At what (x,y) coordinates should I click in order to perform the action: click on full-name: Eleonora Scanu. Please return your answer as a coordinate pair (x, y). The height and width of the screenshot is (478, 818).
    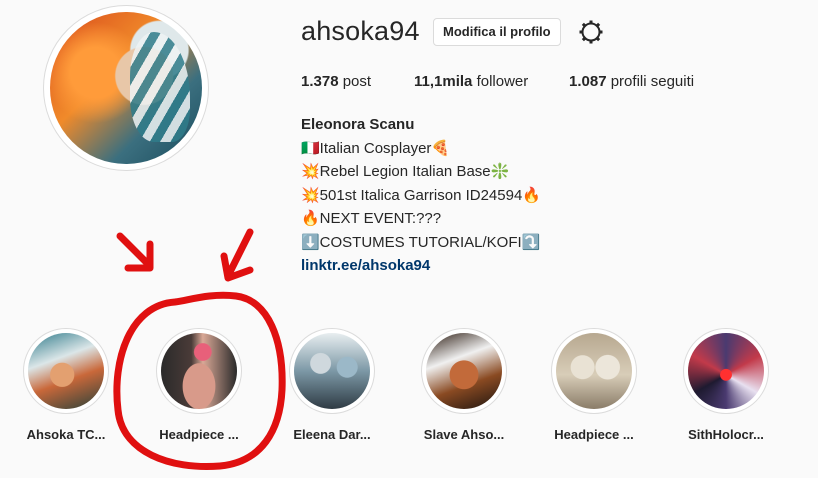
    Looking at the image, I should click on (358, 124).